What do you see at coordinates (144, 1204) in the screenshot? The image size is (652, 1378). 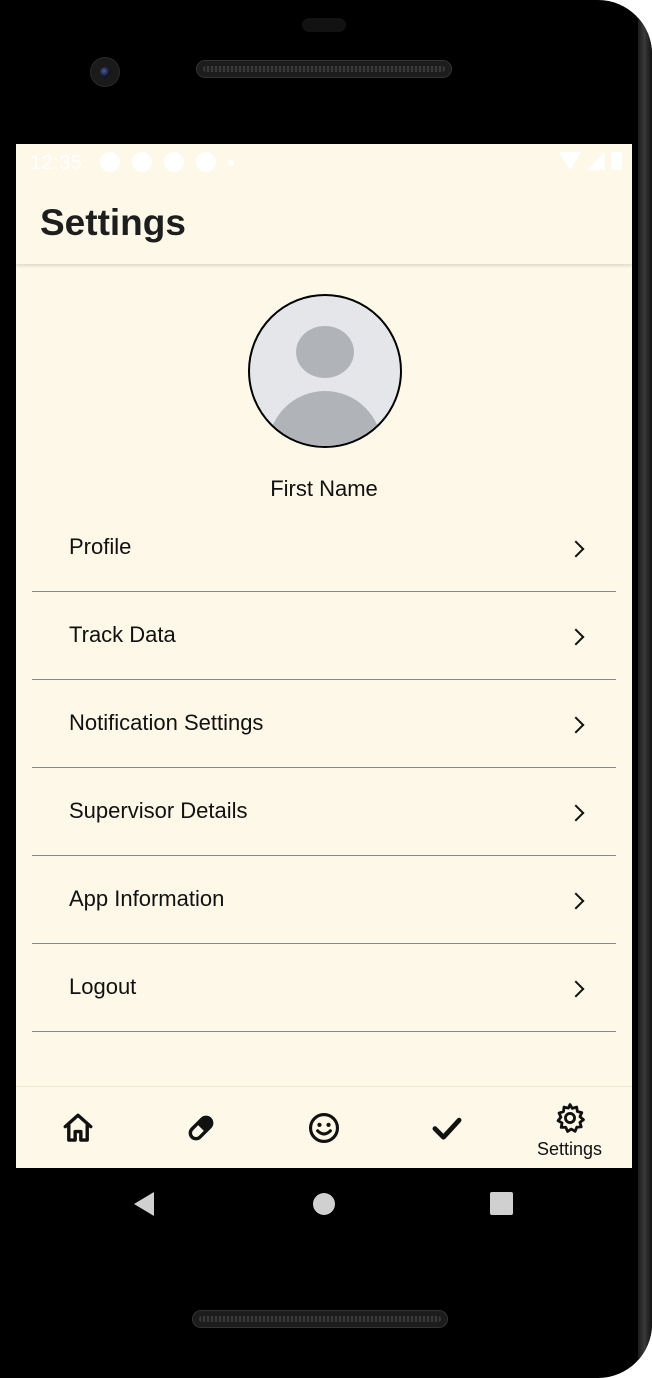 I see `back-icon` at bounding box center [144, 1204].